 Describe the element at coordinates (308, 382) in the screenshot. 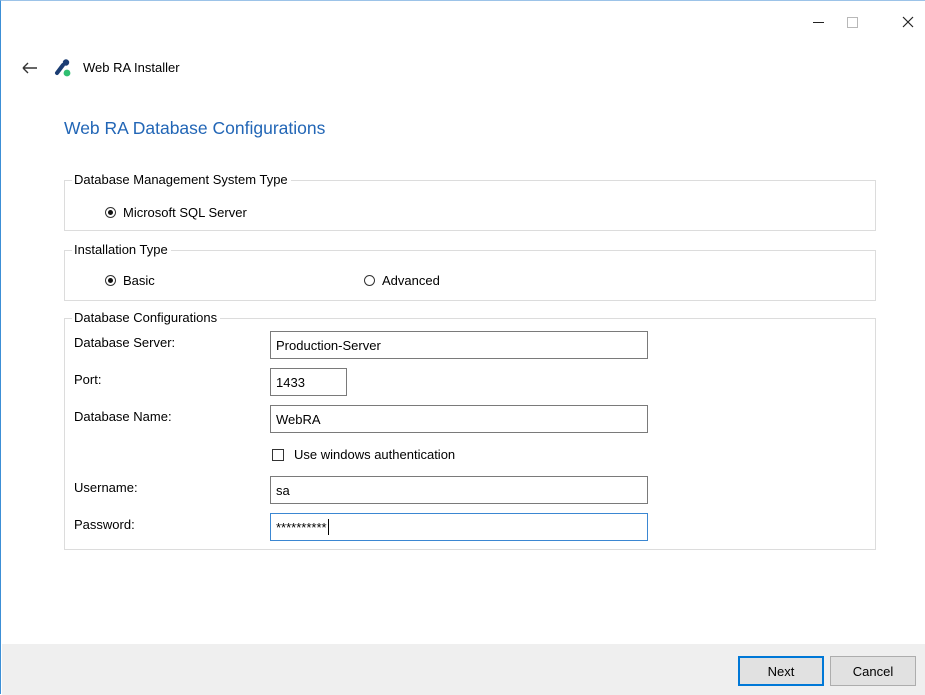

I see `port-input: 1433` at that location.